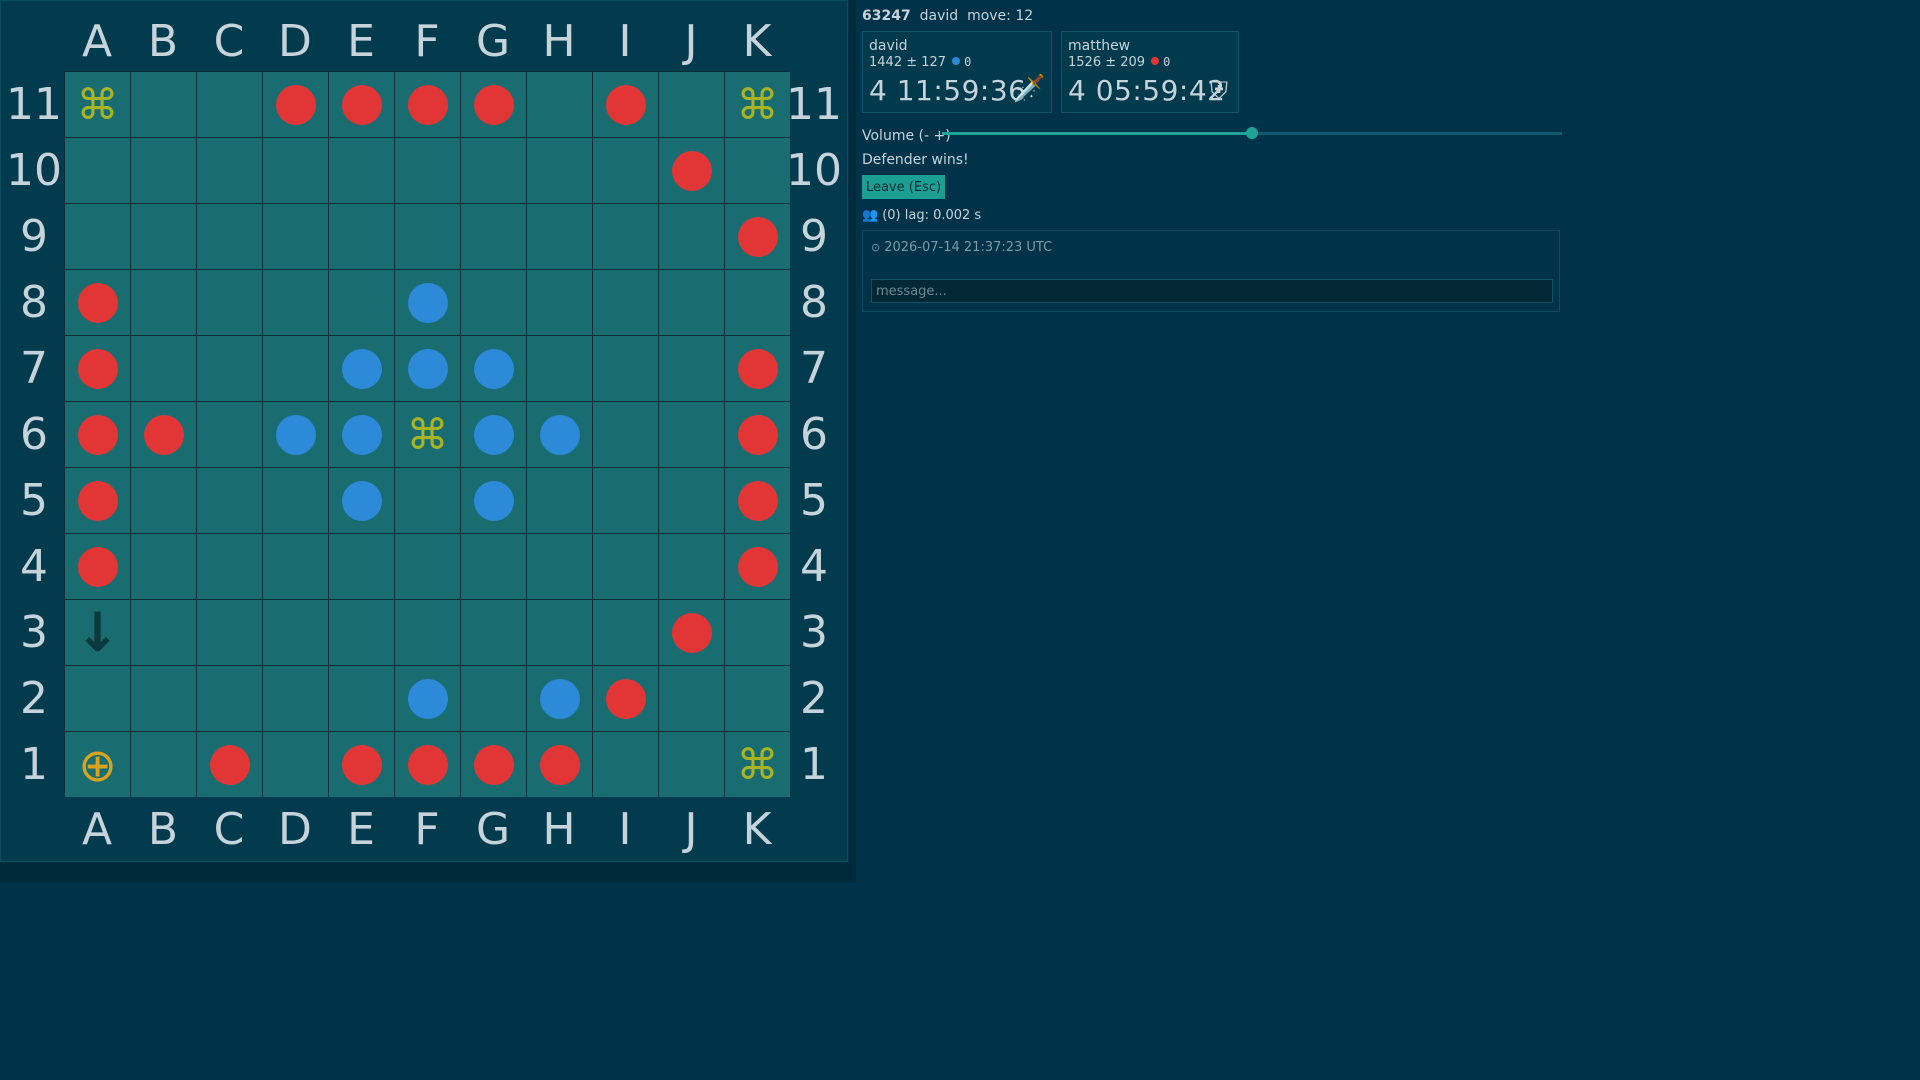 This screenshot has width=1920, height=1080. Describe the element at coordinates (493, 632) in the screenshot. I see `board-cell-g3` at that location.